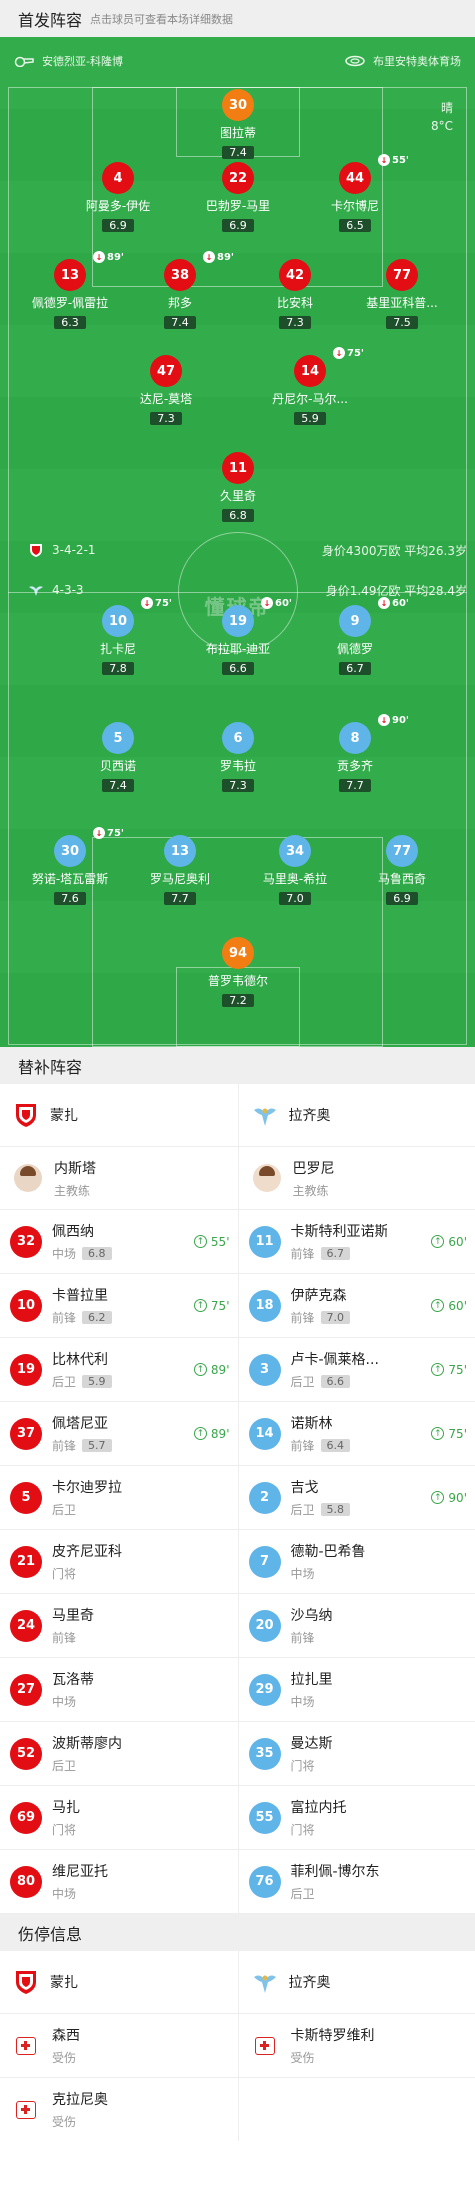 The width and height of the screenshot is (475, 2192). What do you see at coordinates (264, 1625) in the screenshot?
I see `jersey-number: 20` at bounding box center [264, 1625].